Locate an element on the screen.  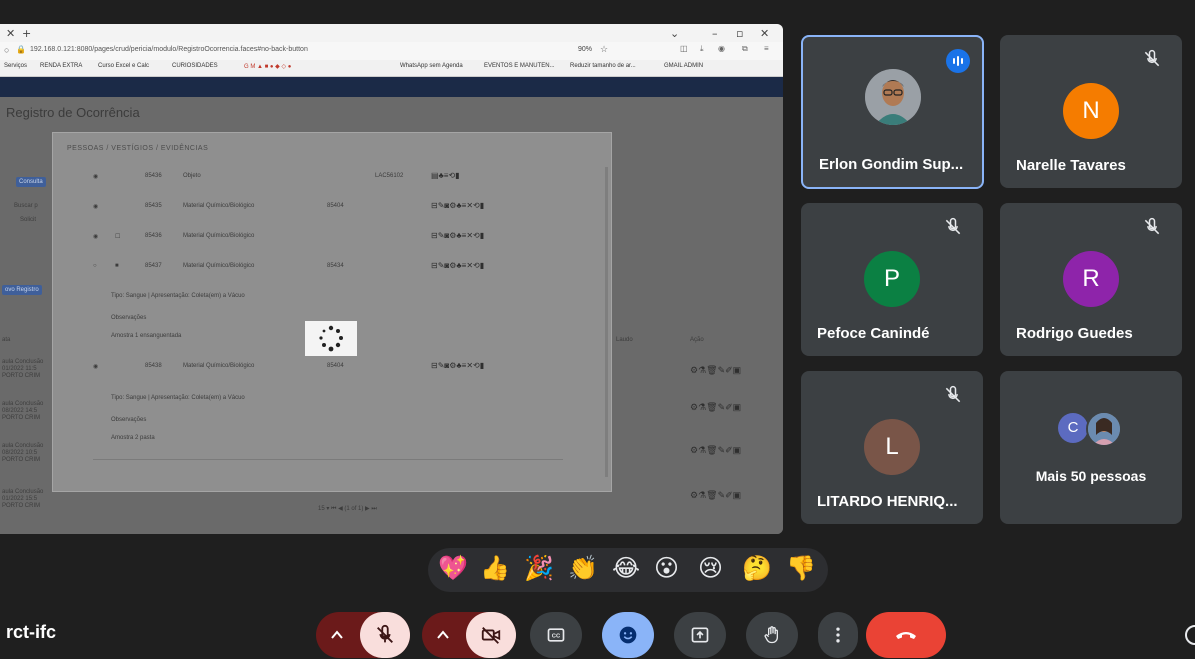
more-options-button is located at coordinates (838, 635).